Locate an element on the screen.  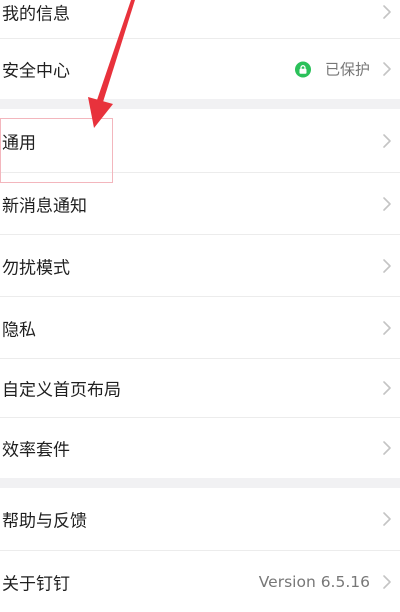
settings-item-label: 新消息通知 is located at coordinates (44, 206).